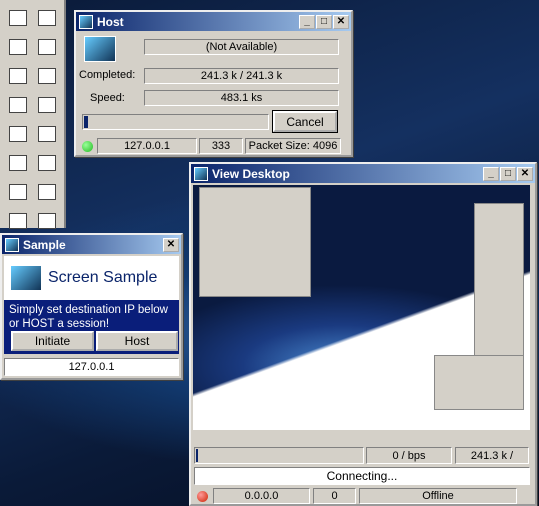 This screenshot has width=539, height=506. I want to click on speed-field: 483.1 ks, so click(241, 98).